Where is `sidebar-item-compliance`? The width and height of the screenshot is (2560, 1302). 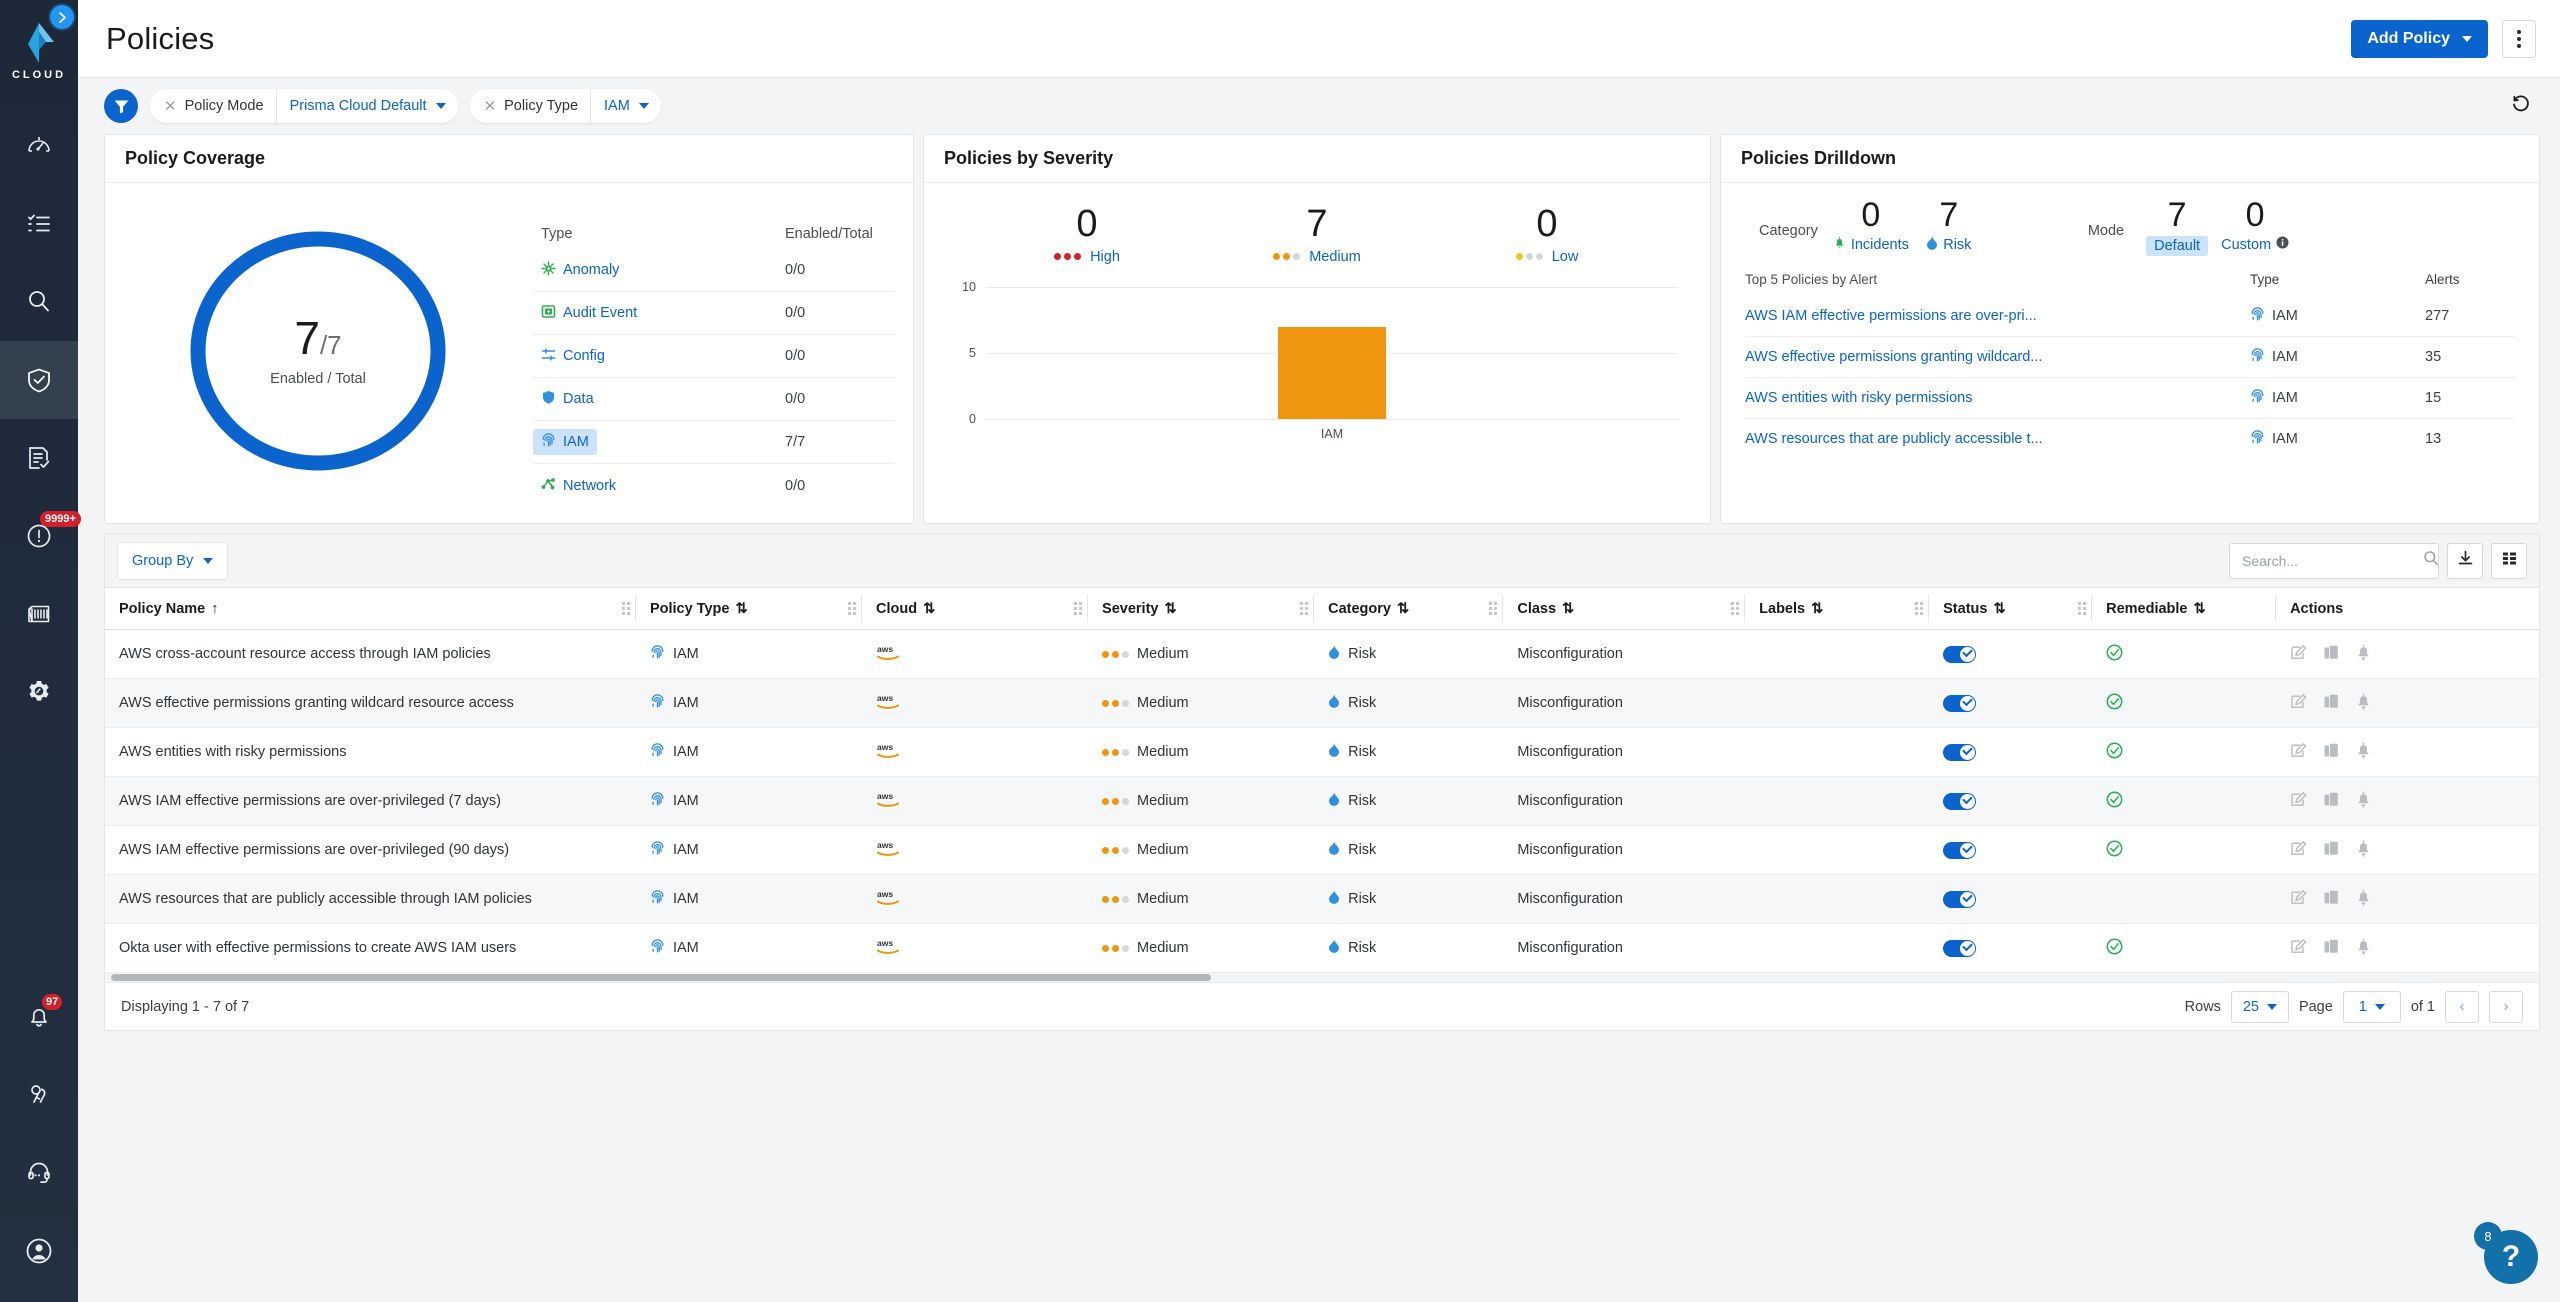 sidebar-item-compliance is located at coordinates (39, 458).